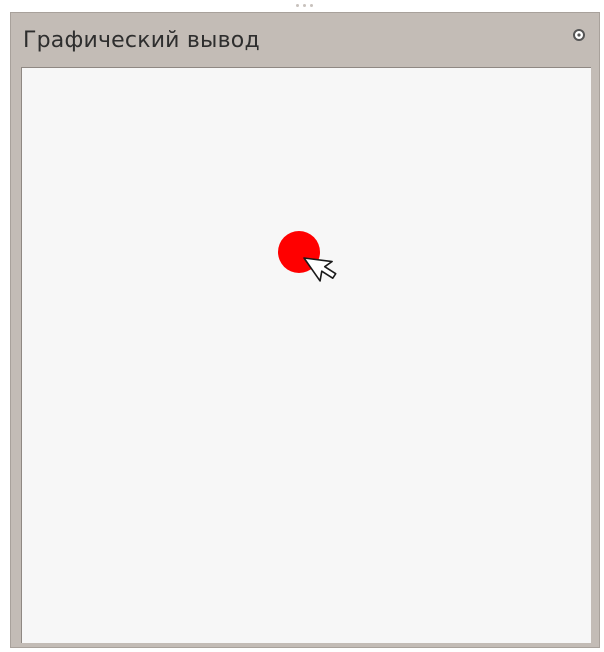  I want to click on pin-button, so click(579, 35).